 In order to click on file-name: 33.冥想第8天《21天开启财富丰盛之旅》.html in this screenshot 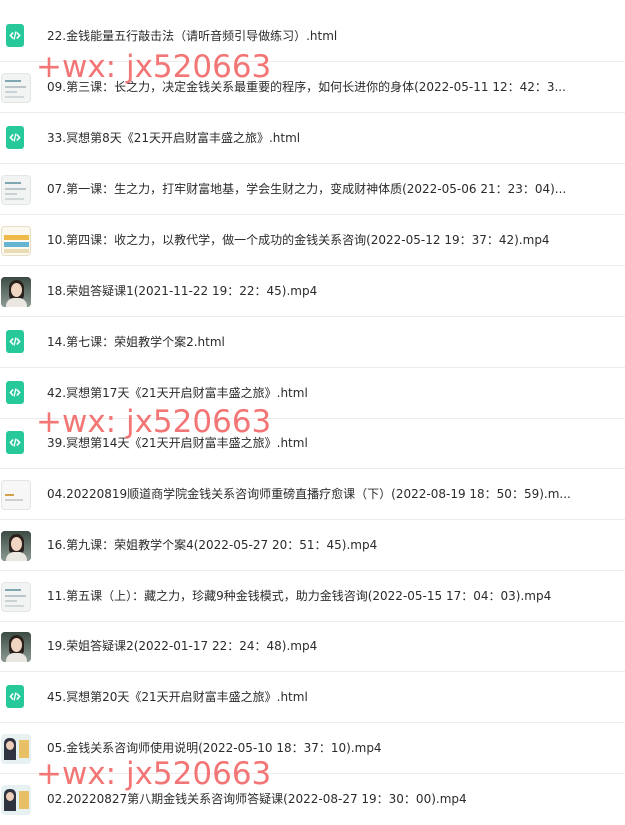, I will do `click(174, 138)`.